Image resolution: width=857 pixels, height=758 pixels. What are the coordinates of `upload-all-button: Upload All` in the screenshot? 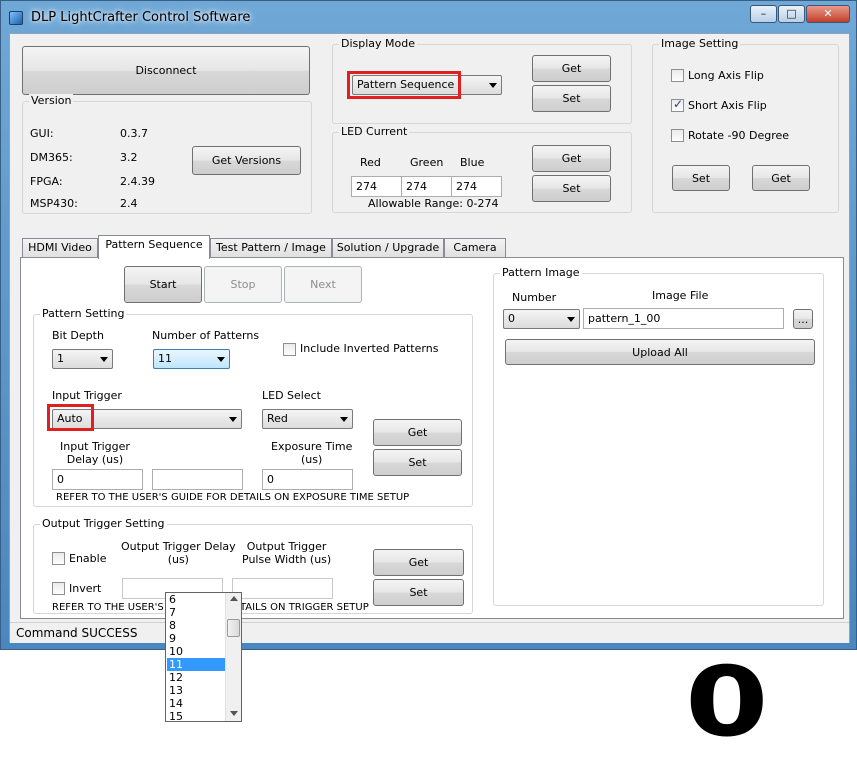 It's located at (660, 352).